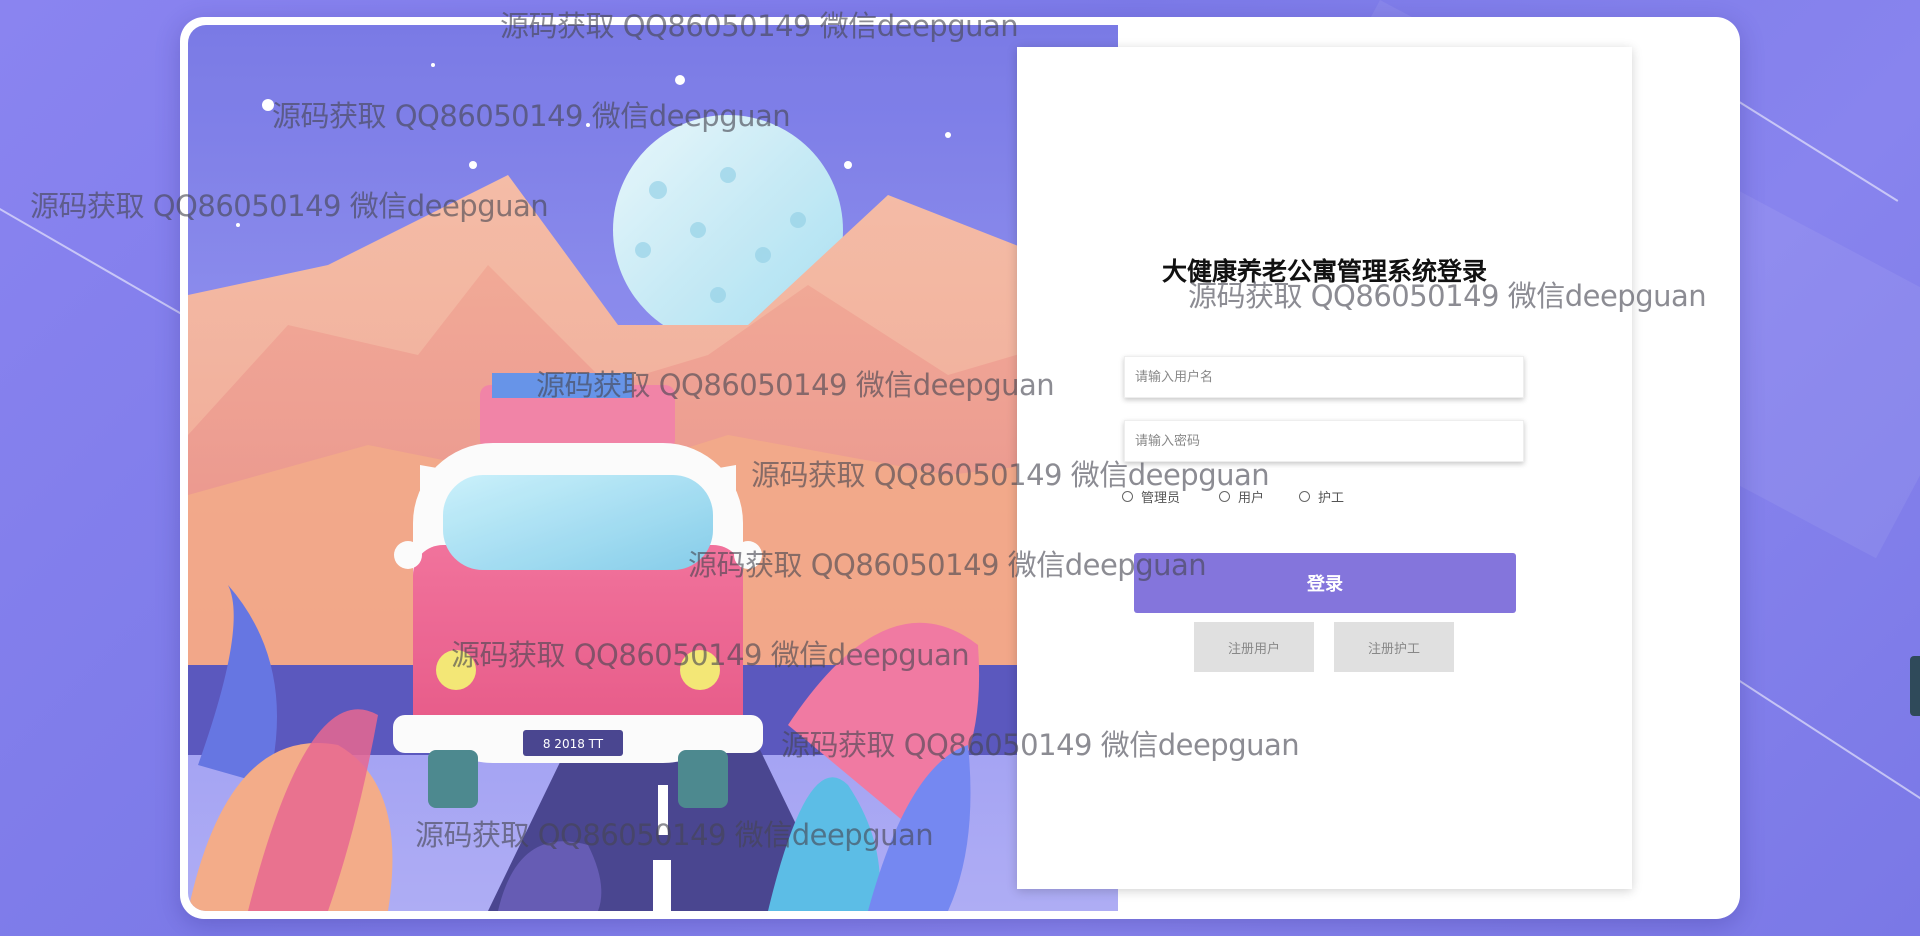 This screenshot has height=936, width=1920. Describe the element at coordinates (1324, 271) in the screenshot. I see `page-title: 大健康养老公寓管理系统登录` at that location.